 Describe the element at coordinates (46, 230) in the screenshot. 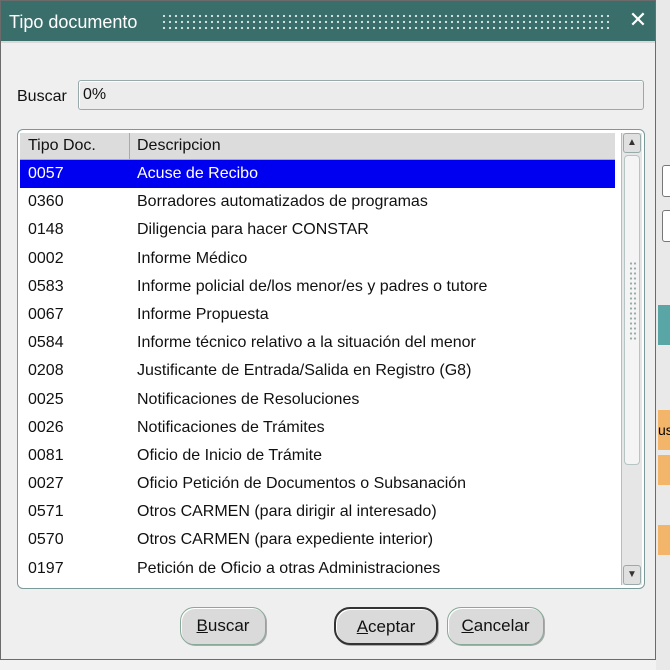

I see `list-item-code: 0148` at that location.